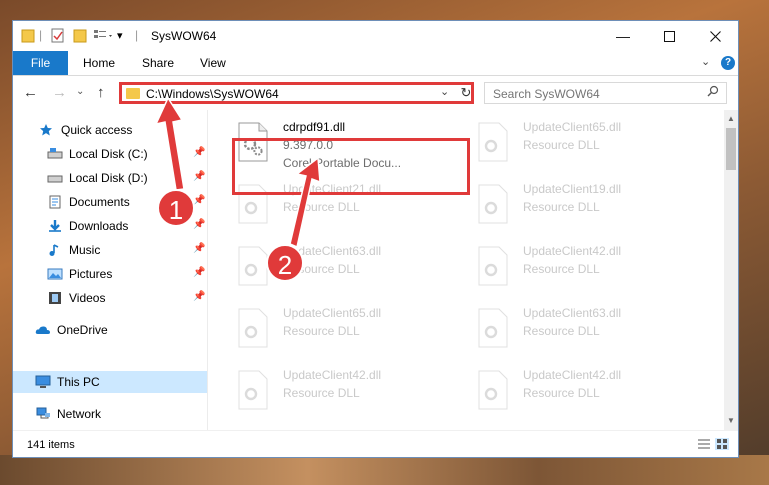  Describe the element at coordinates (285, 263) in the screenshot. I see `step-2-badge: 2` at that location.